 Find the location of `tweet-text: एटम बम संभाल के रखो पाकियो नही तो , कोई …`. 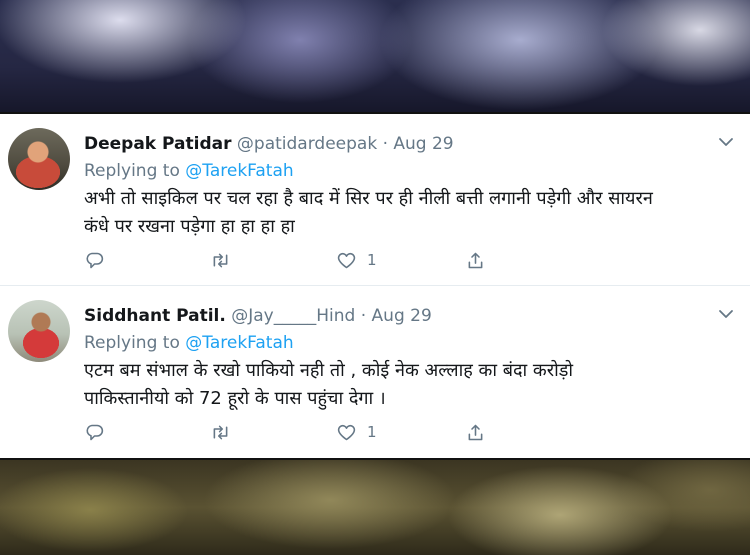

tweet-text: एटम बम संभाल के रखो पाकियो नही तो , कोई … is located at coordinates (384, 385).